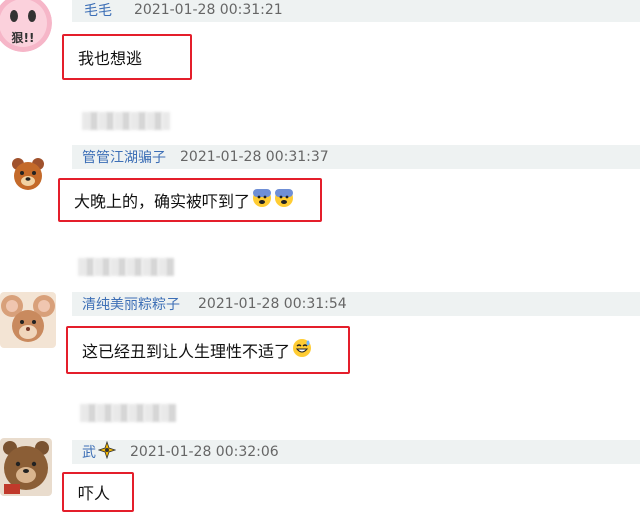  What do you see at coordinates (186, 351) in the screenshot?
I see `comment-text: 这已经丑到让人生理性不适了` at bounding box center [186, 351].